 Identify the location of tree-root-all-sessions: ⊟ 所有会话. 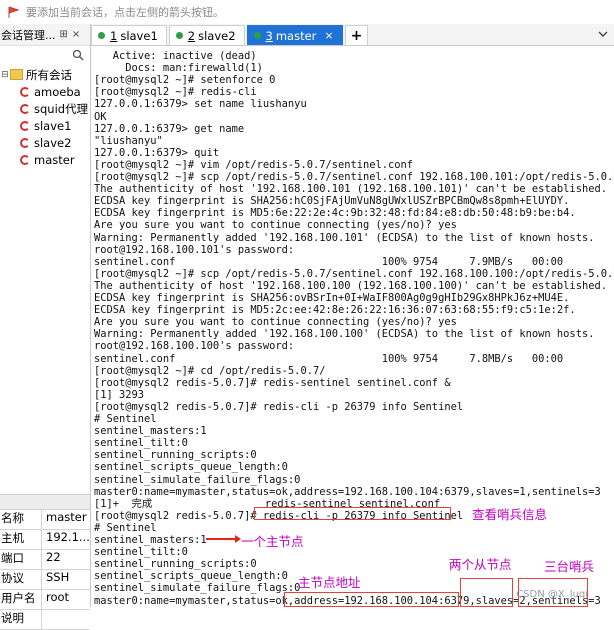
(45, 74).